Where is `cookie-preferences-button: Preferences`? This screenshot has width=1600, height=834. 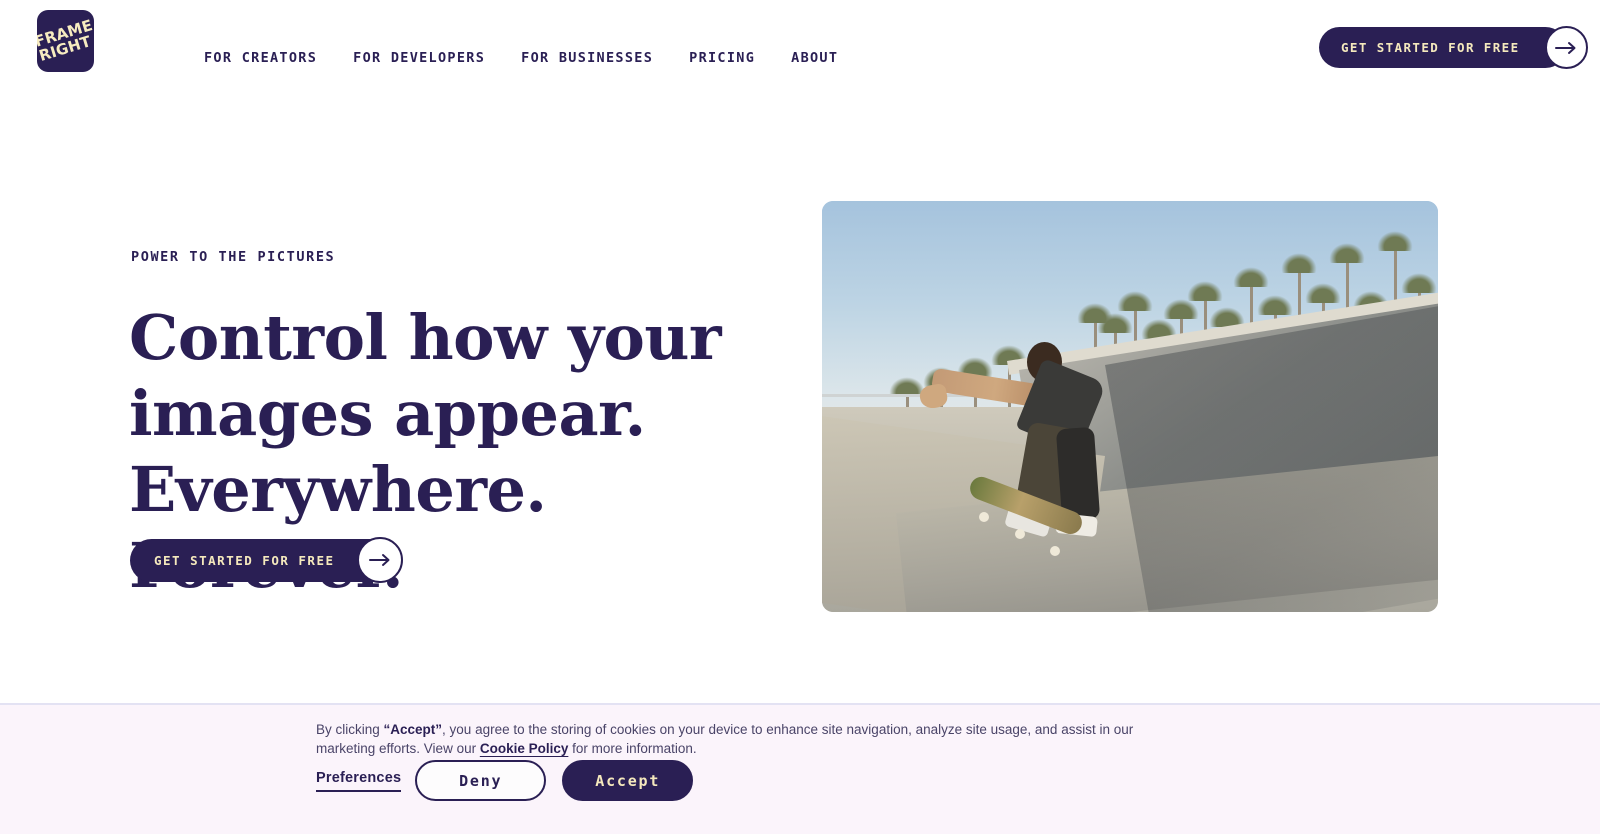 cookie-preferences-button: Preferences is located at coordinates (359, 781).